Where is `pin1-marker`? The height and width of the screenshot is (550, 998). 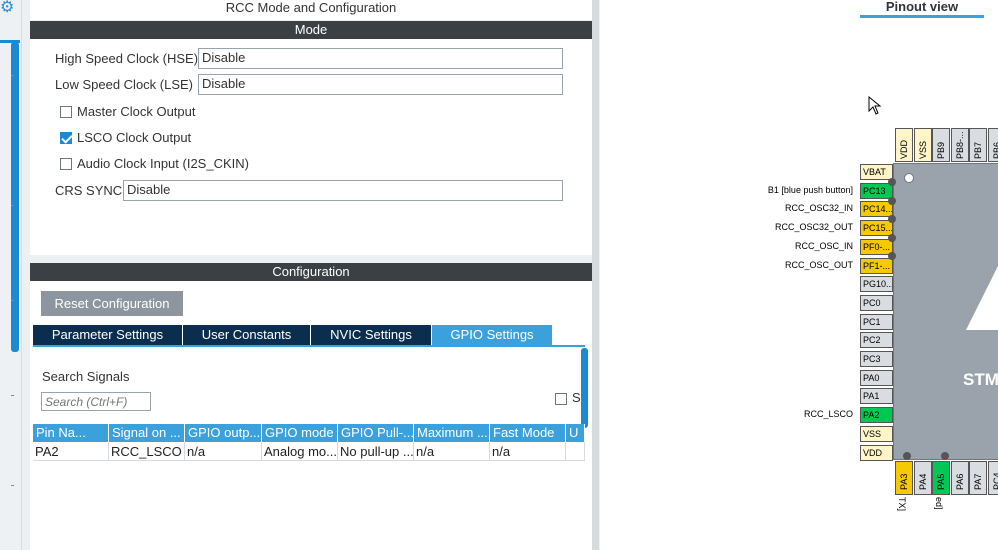 pin1-marker is located at coordinates (909, 178).